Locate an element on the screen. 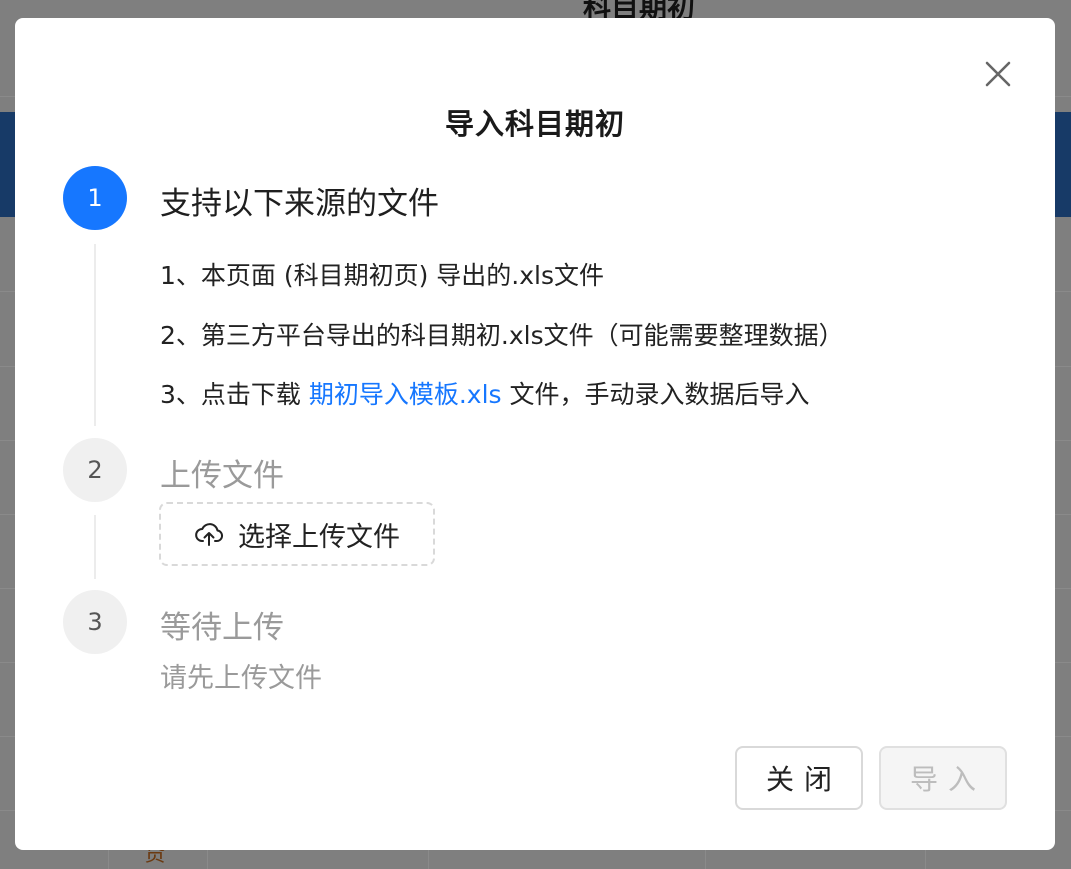 The image size is (1071, 869). step-2-number: 2 is located at coordinates (95, 470).